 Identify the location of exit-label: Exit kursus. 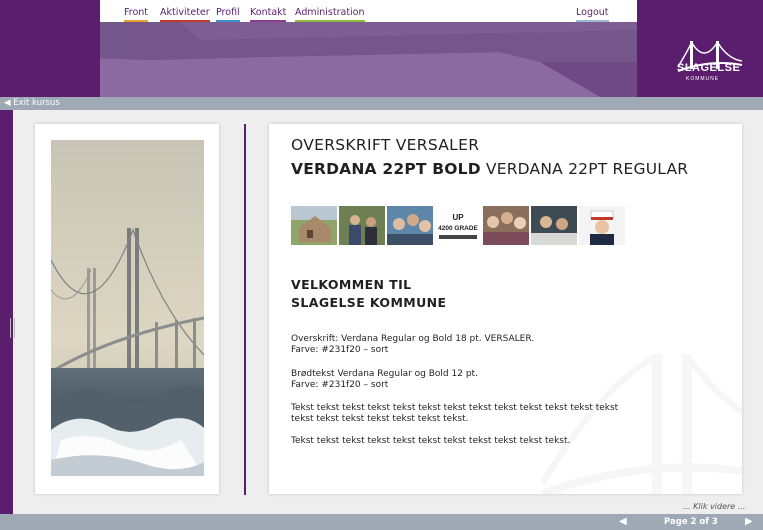
(36, 103).